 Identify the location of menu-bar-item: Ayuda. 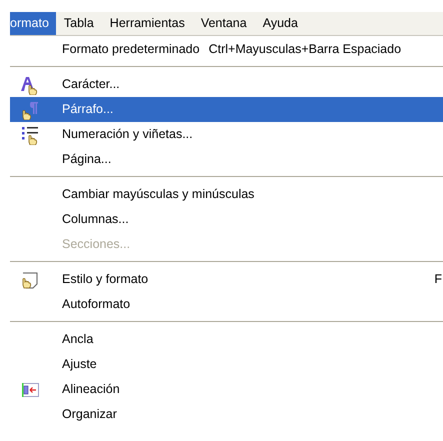
(280, 23).